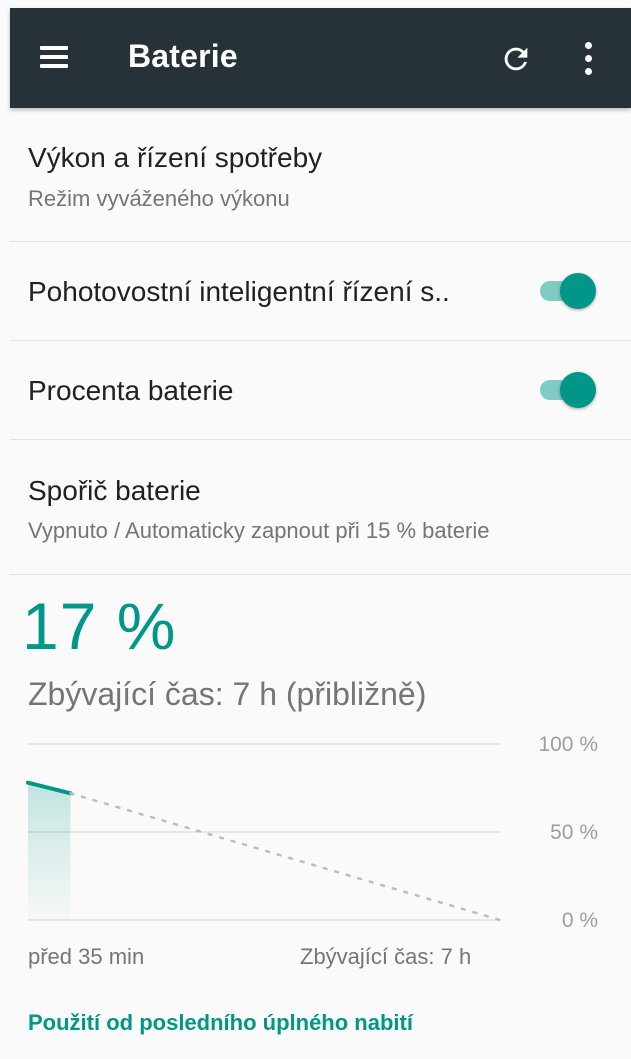  What do you see at coordinates (99, 626) in the screenshot?
I see `battery-percent: 17 %` at bounding box center [99, 626].